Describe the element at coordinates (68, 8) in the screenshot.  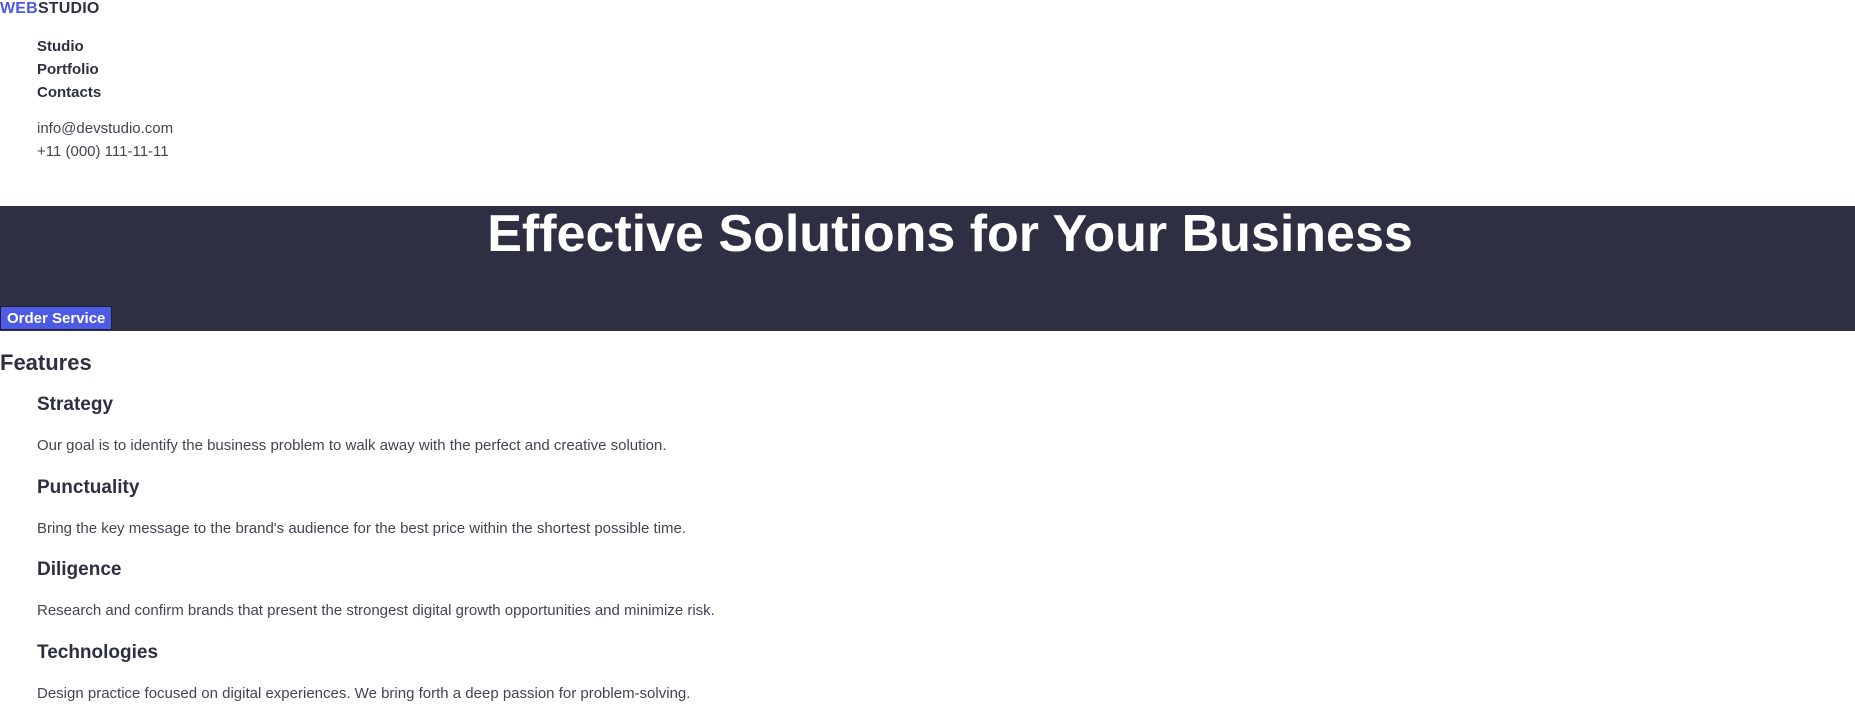
I see `logo-studio-text: STUDIO` at that location.